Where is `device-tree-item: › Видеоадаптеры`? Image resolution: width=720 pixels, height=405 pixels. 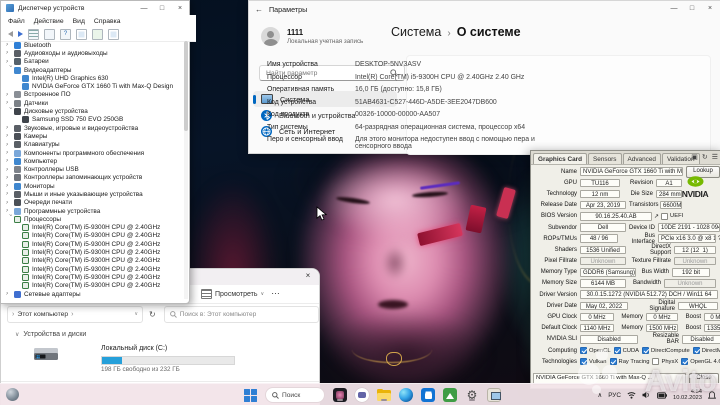 device-tree-item: › Видеоадаптеры is located at coordinates (92, 69).